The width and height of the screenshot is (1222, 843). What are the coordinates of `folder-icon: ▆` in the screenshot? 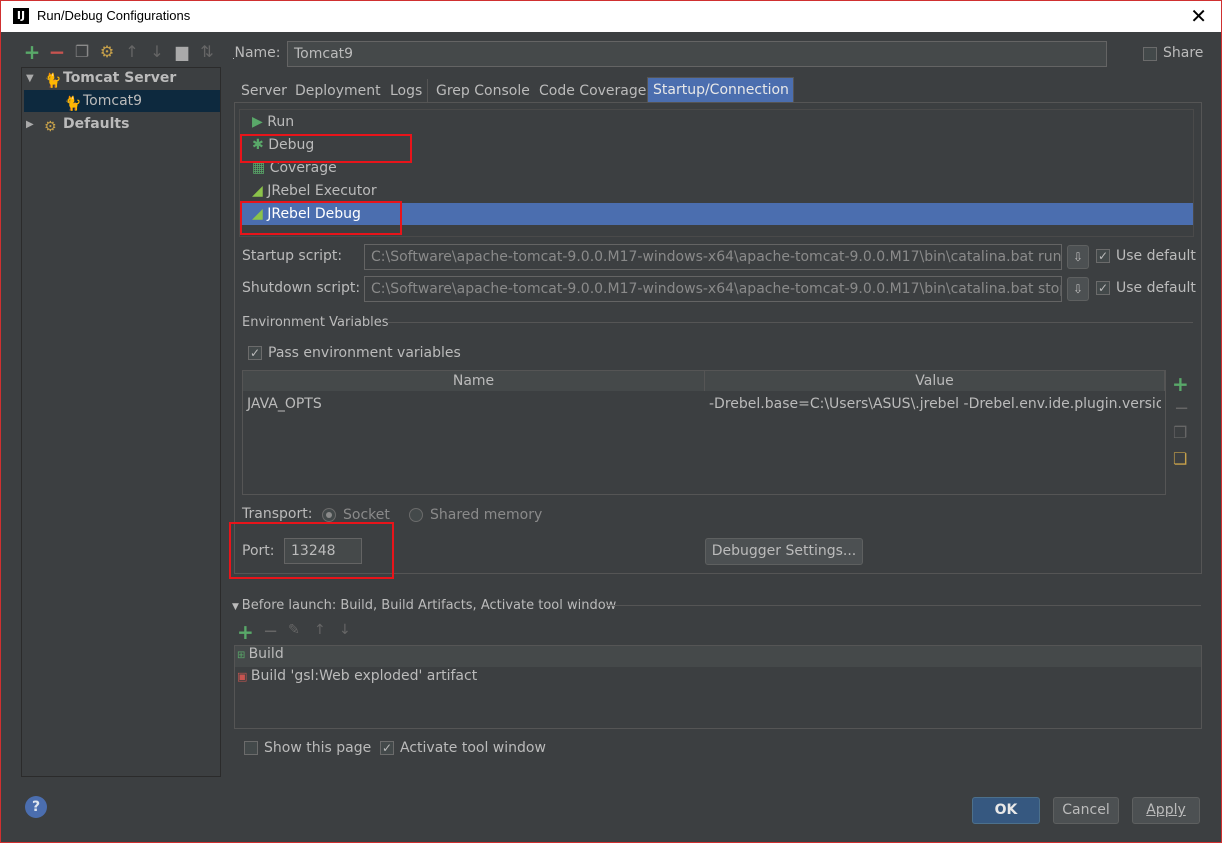 It's located at (182, 52).